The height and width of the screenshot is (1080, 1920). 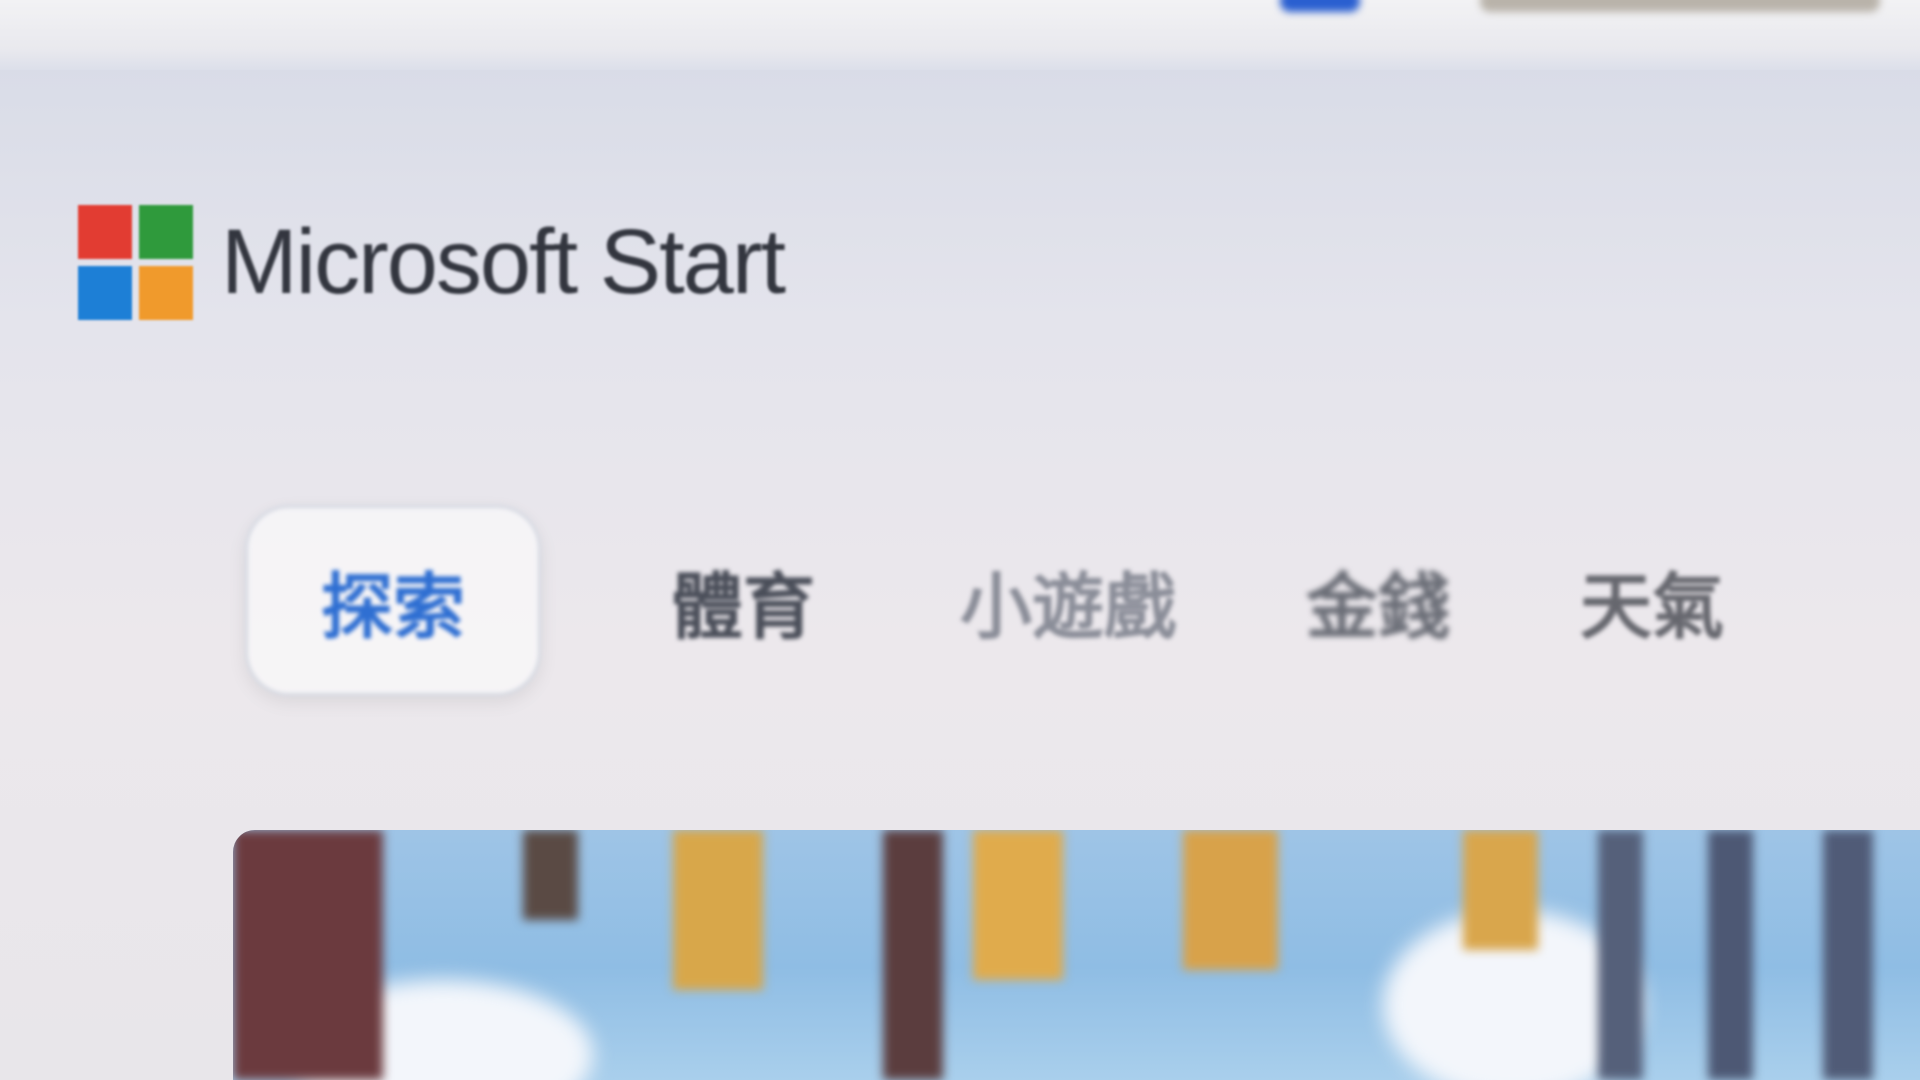 I want to click on logo-orange-square, so click(x=166, y=293).